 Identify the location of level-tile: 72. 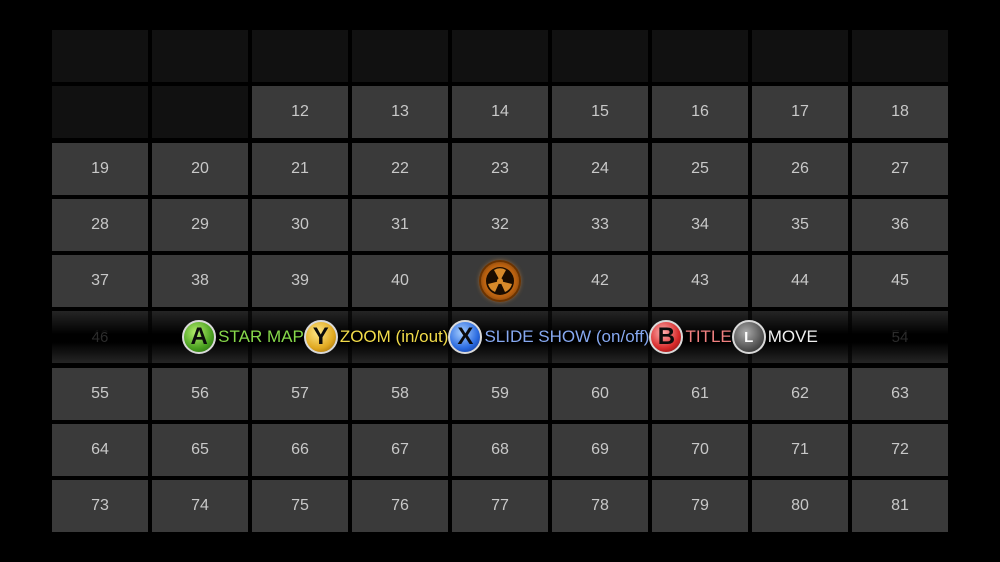
(900, 449).